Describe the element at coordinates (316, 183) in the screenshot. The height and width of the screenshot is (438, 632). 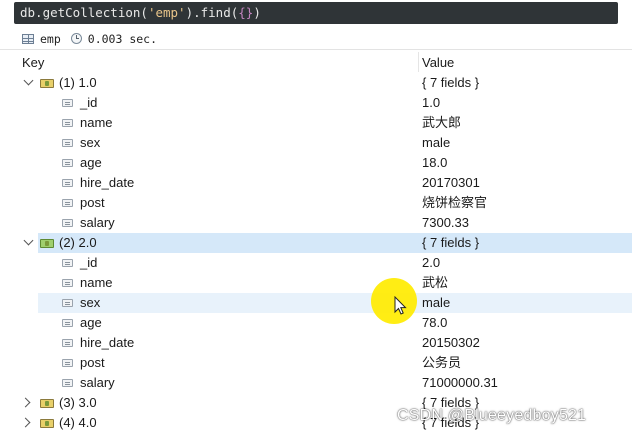
I see `field-row: hire_date 20170301` at that location.